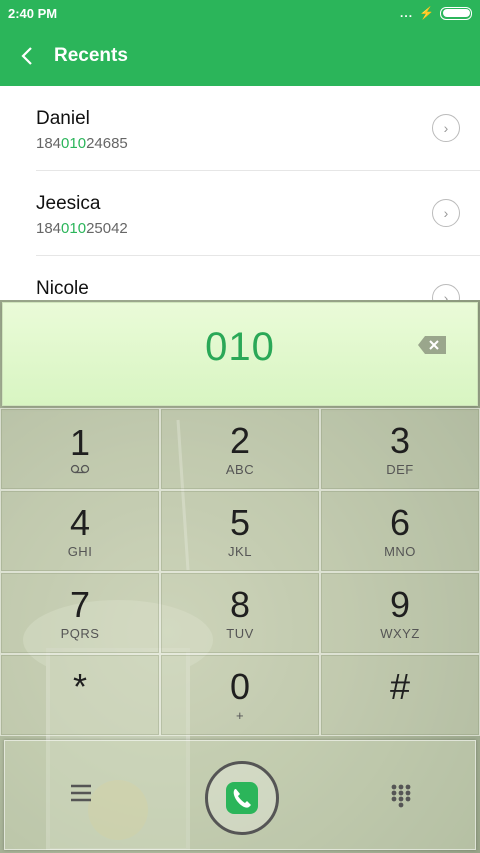 Image resolution: width=480 pixels, height=853 pixels. Describe the element at coordinates (81, 793) in the screenshot. I see `menu-icon` at that location.